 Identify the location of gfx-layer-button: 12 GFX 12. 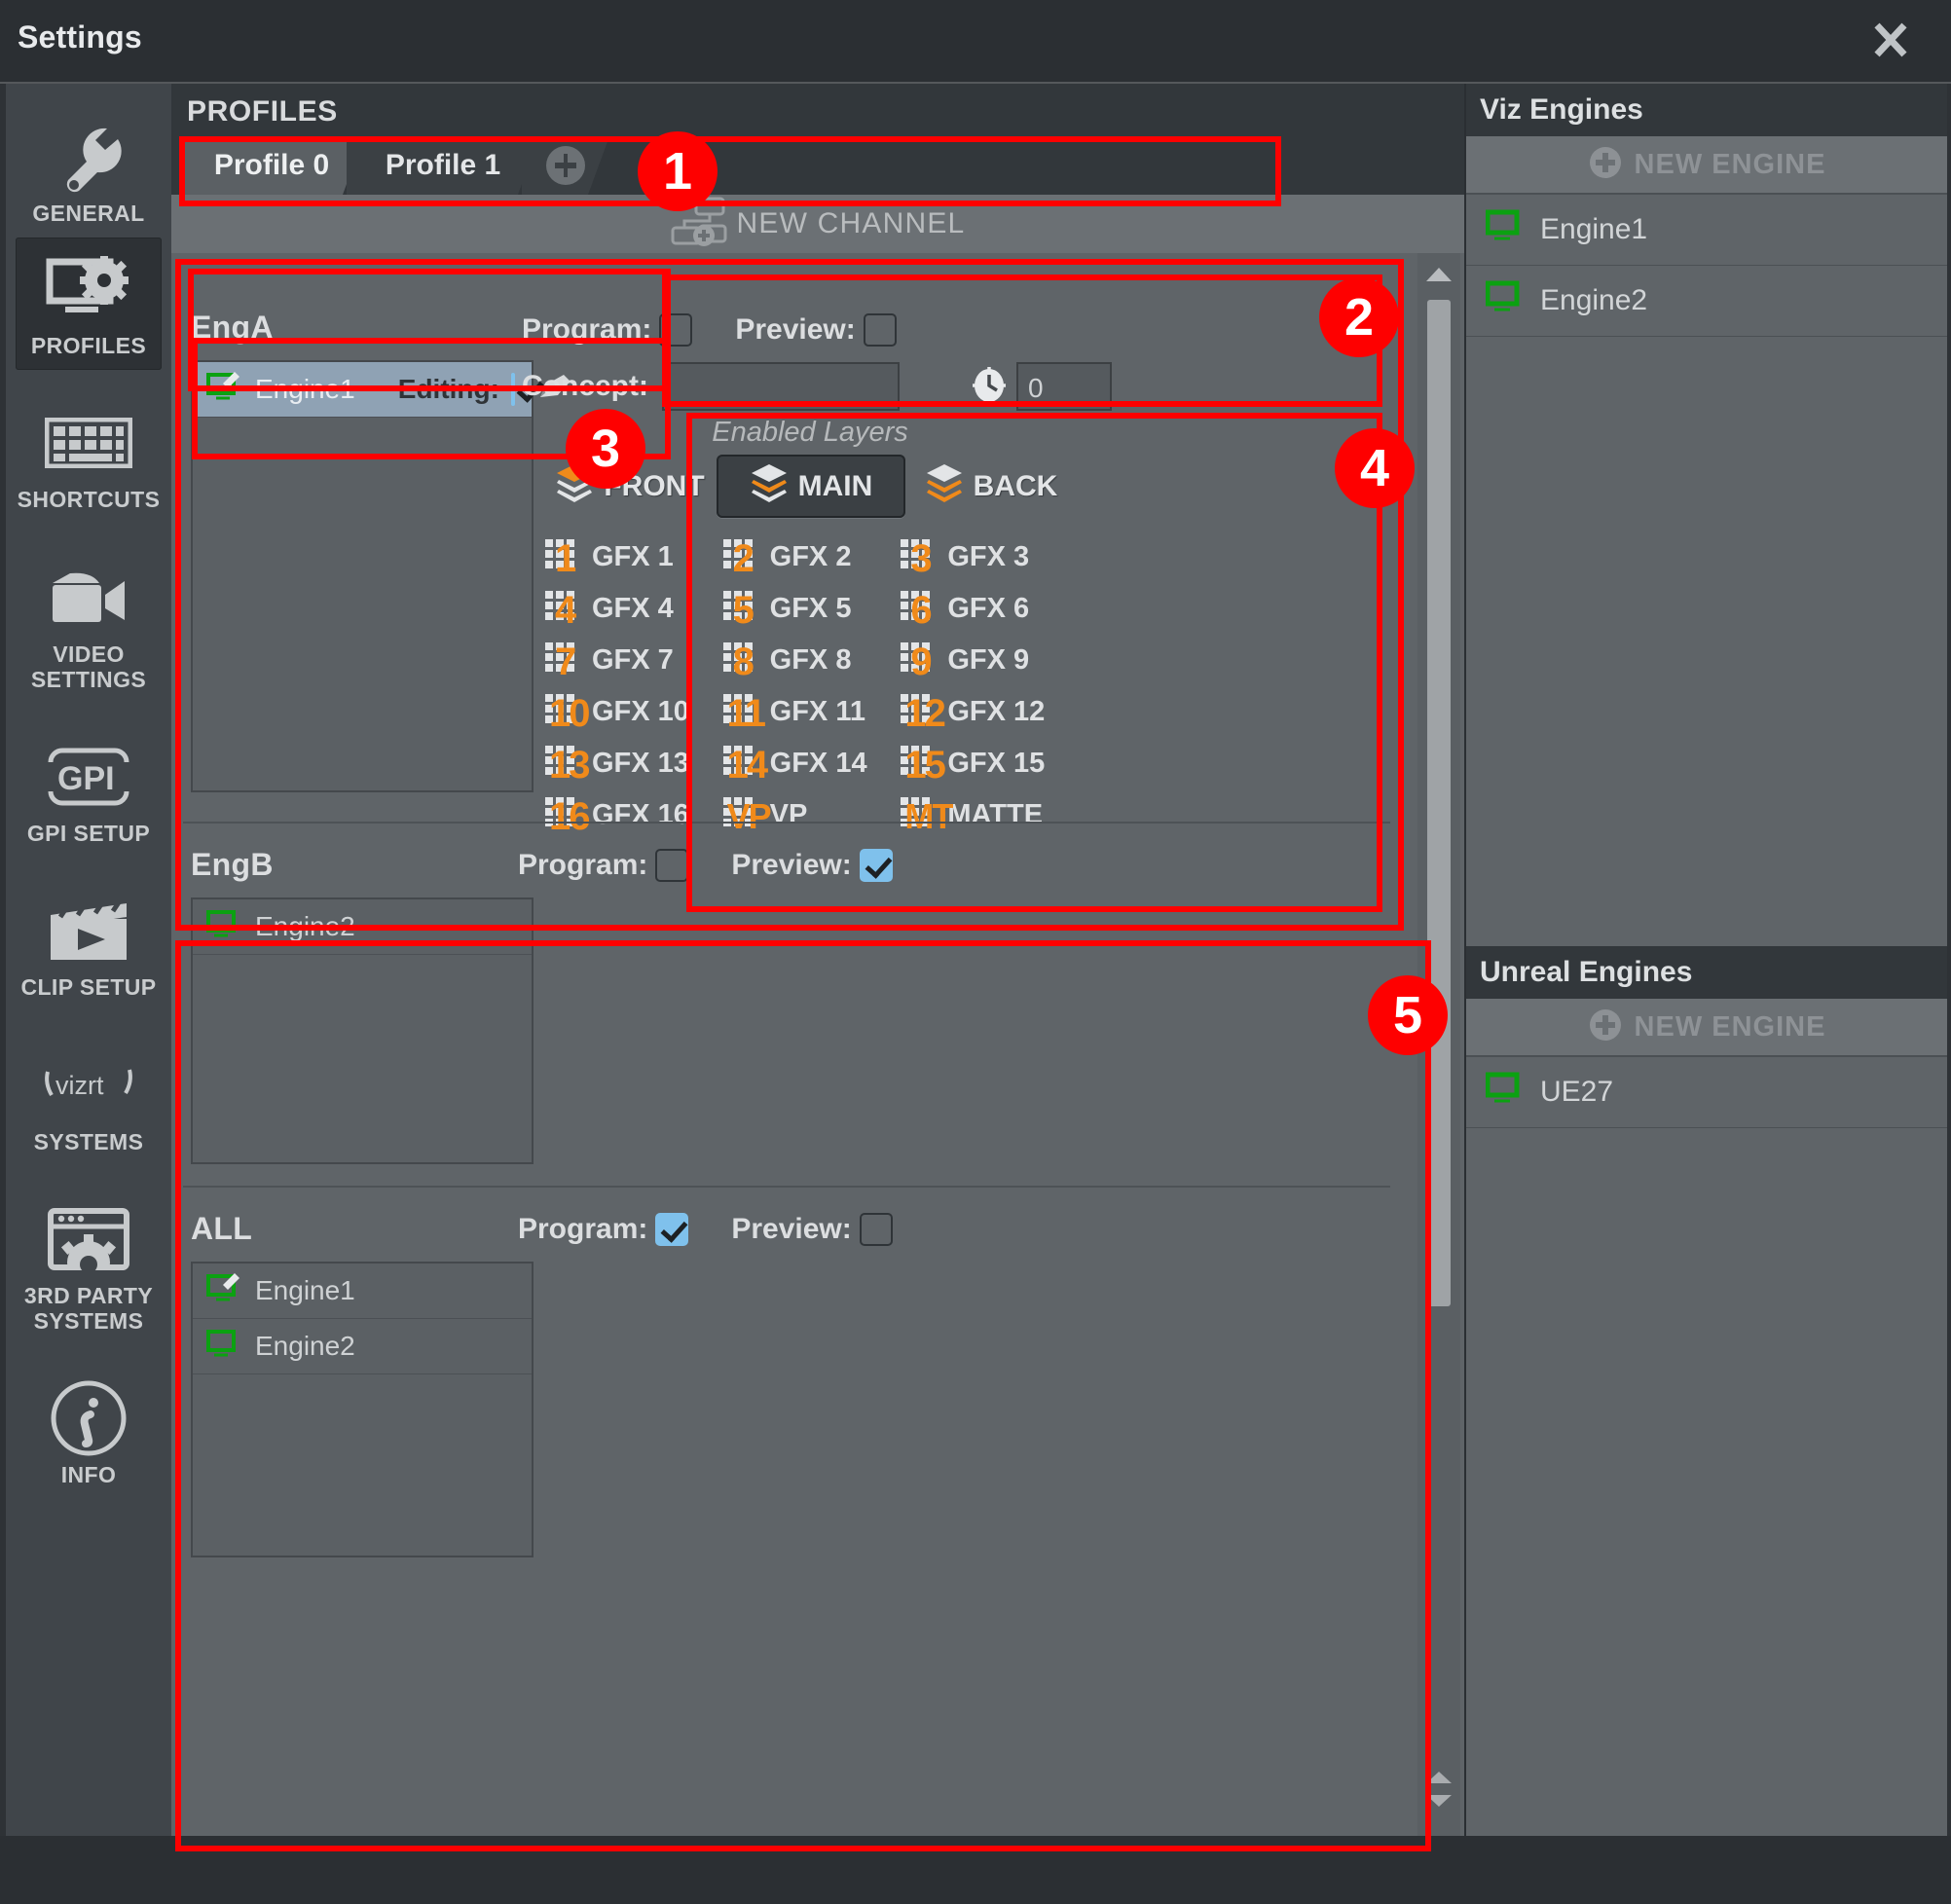
(988, 712).